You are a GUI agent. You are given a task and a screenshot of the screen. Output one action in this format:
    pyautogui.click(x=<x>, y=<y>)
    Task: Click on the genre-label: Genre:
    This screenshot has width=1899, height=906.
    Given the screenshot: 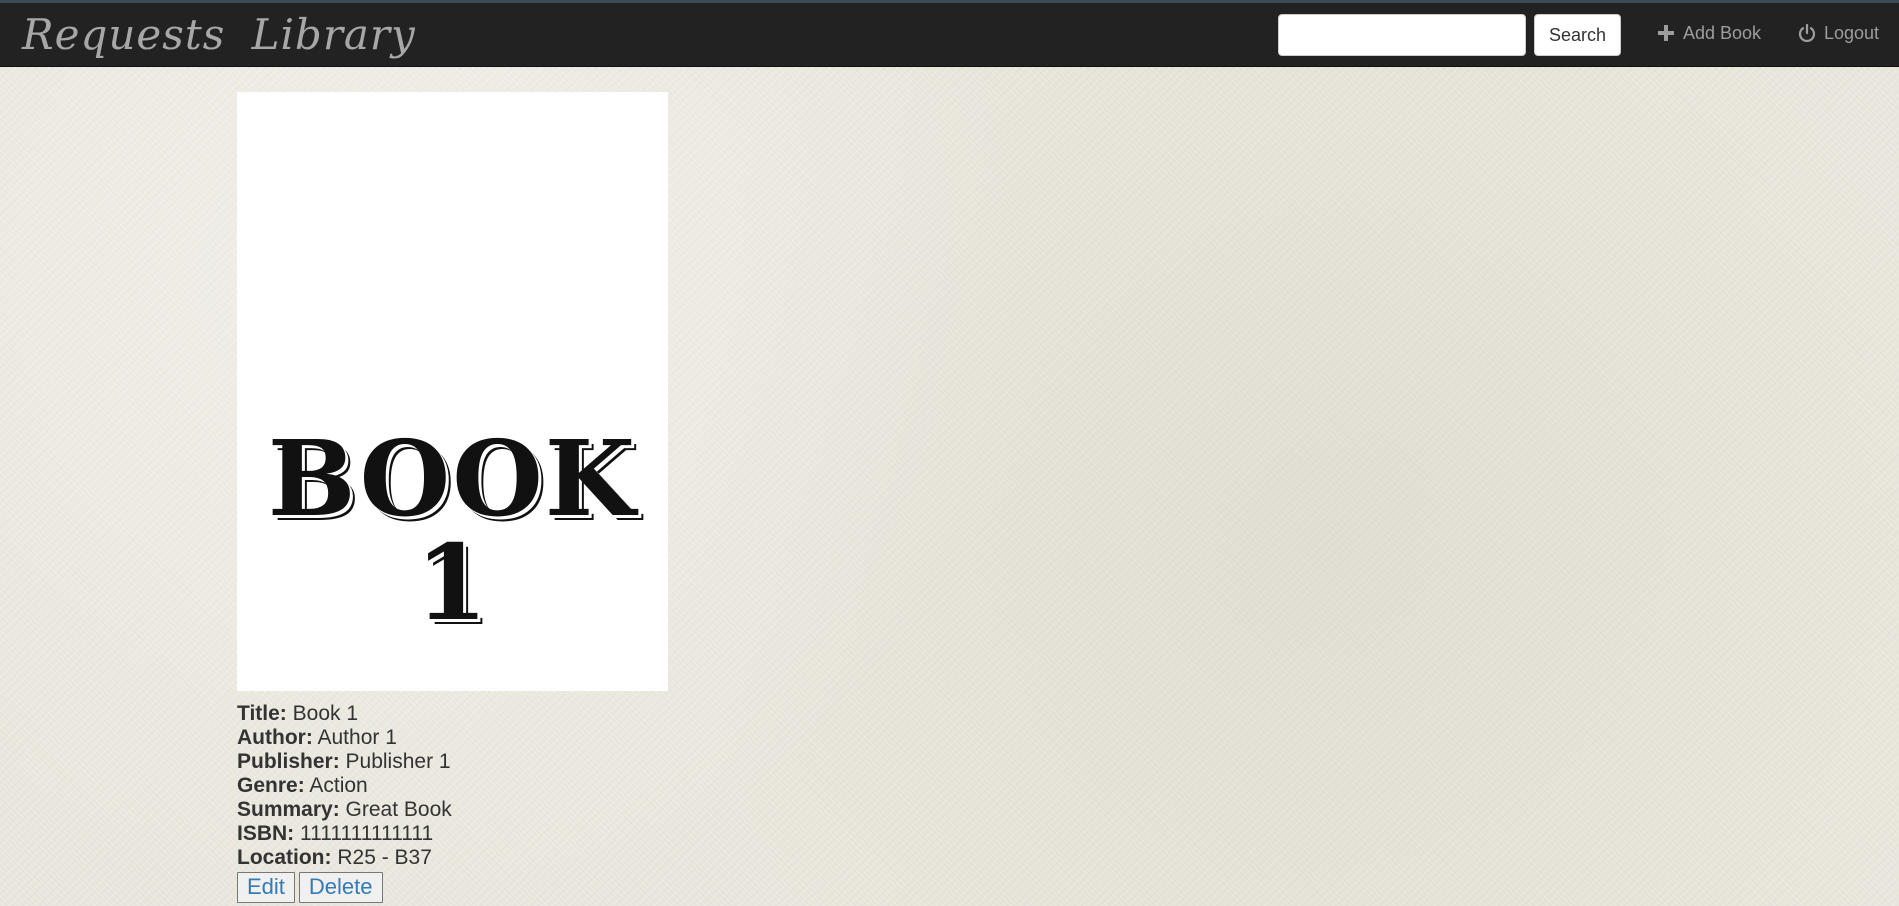 What is the action you would take?
    pyautogui.click(x=271, y=785)
    